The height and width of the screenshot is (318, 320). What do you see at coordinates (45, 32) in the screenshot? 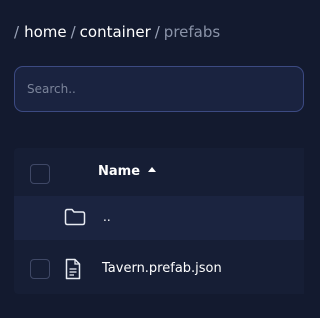
I see `breadcrumb-item-home: home` at bounding box center [45, 32].